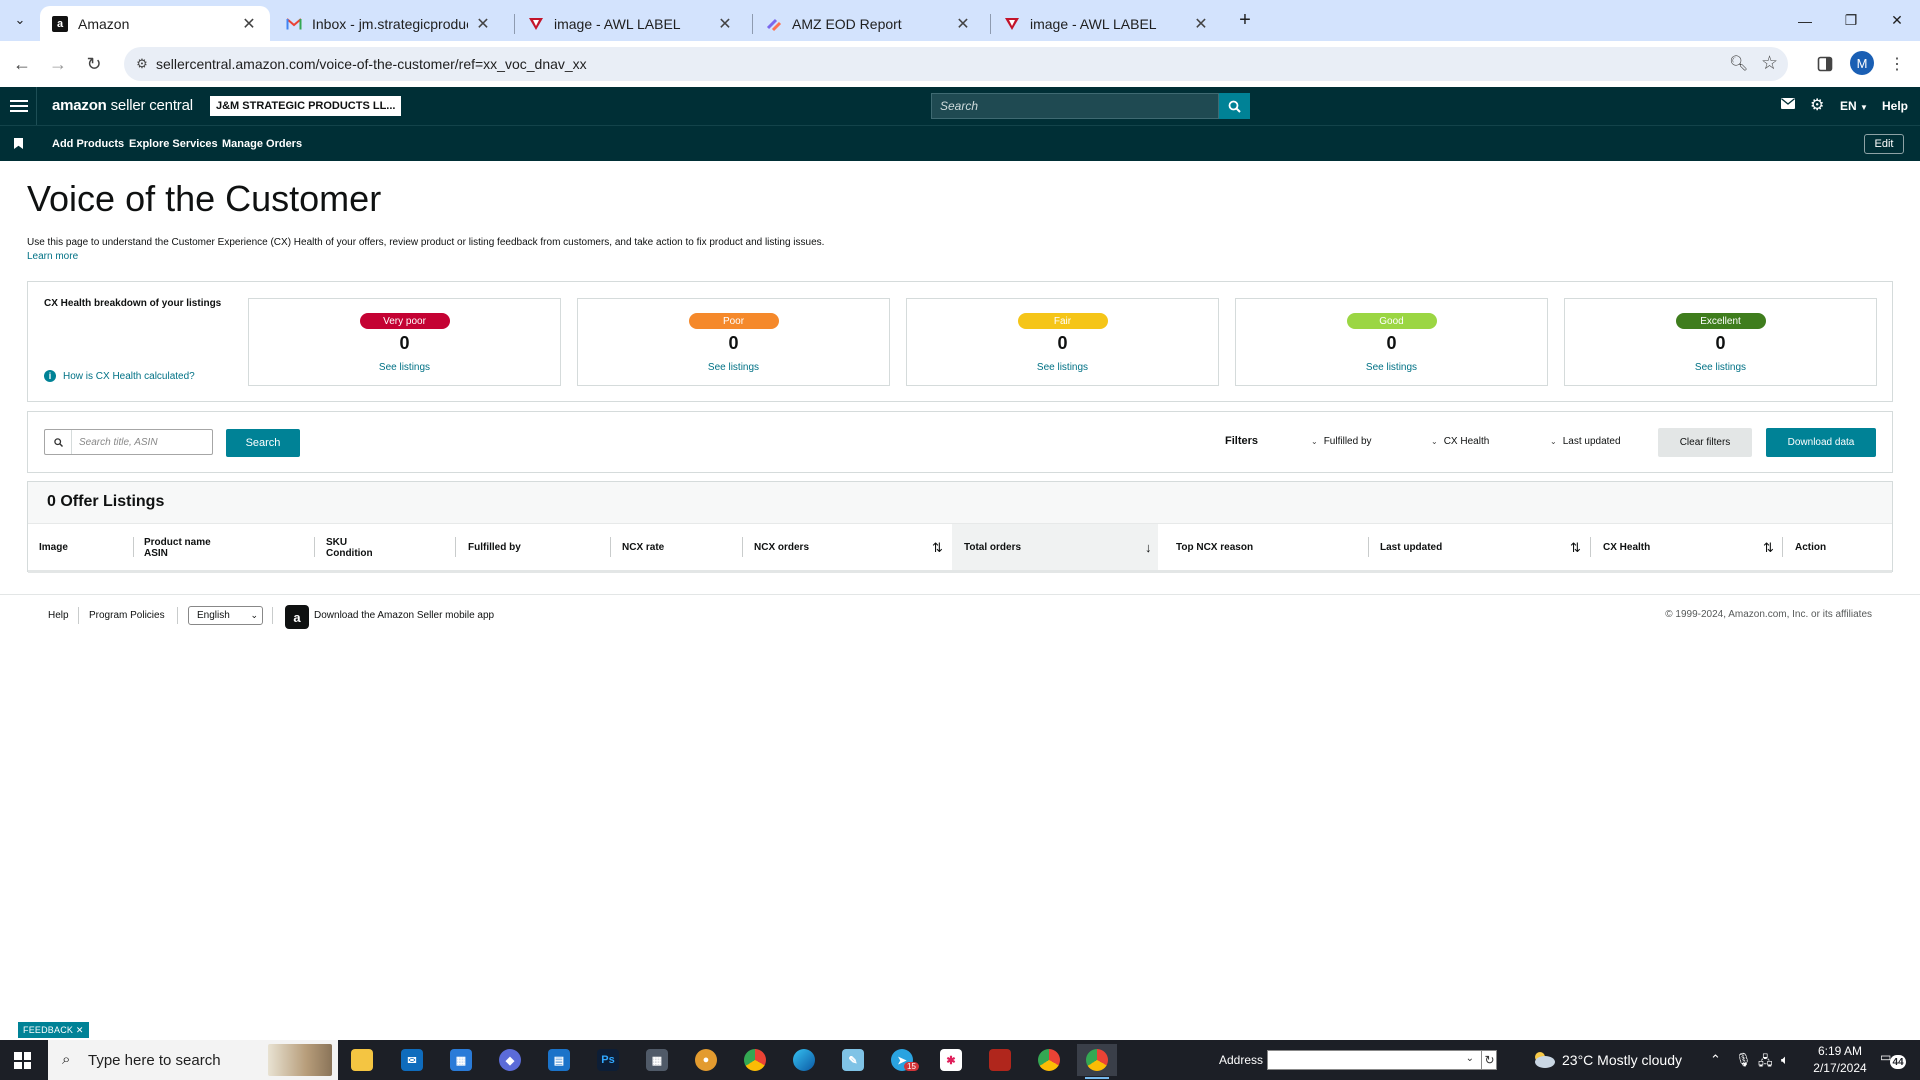  Describe the element at coordinates (1245, 20) in the screenshot. I see `new-tab-plus-icon: +` at that location.